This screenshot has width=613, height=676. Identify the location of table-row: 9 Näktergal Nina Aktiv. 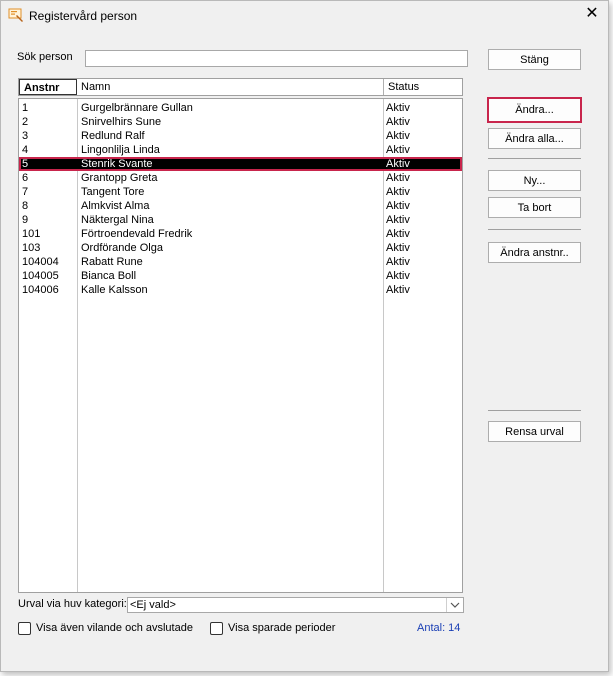
(240, 220).